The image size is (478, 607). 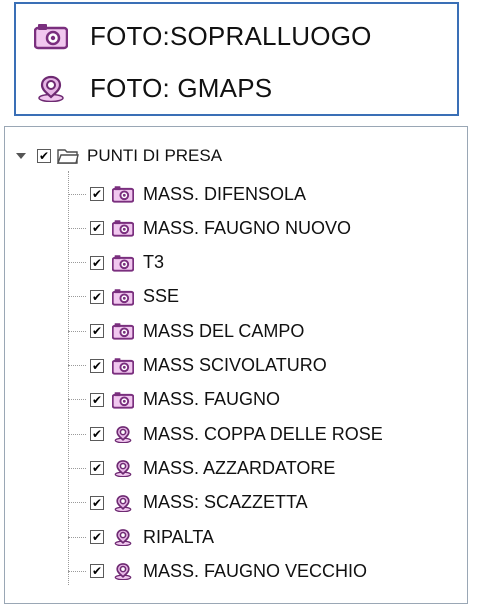 I want to click on tree-root-punti-di-presa: ✔ PUNTI DI PRESA, so click(x=117, y=156).